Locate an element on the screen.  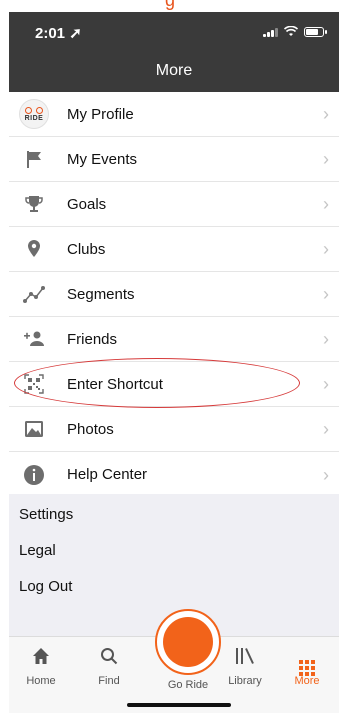
map-pin-icon is located at coordinates (34, 248).